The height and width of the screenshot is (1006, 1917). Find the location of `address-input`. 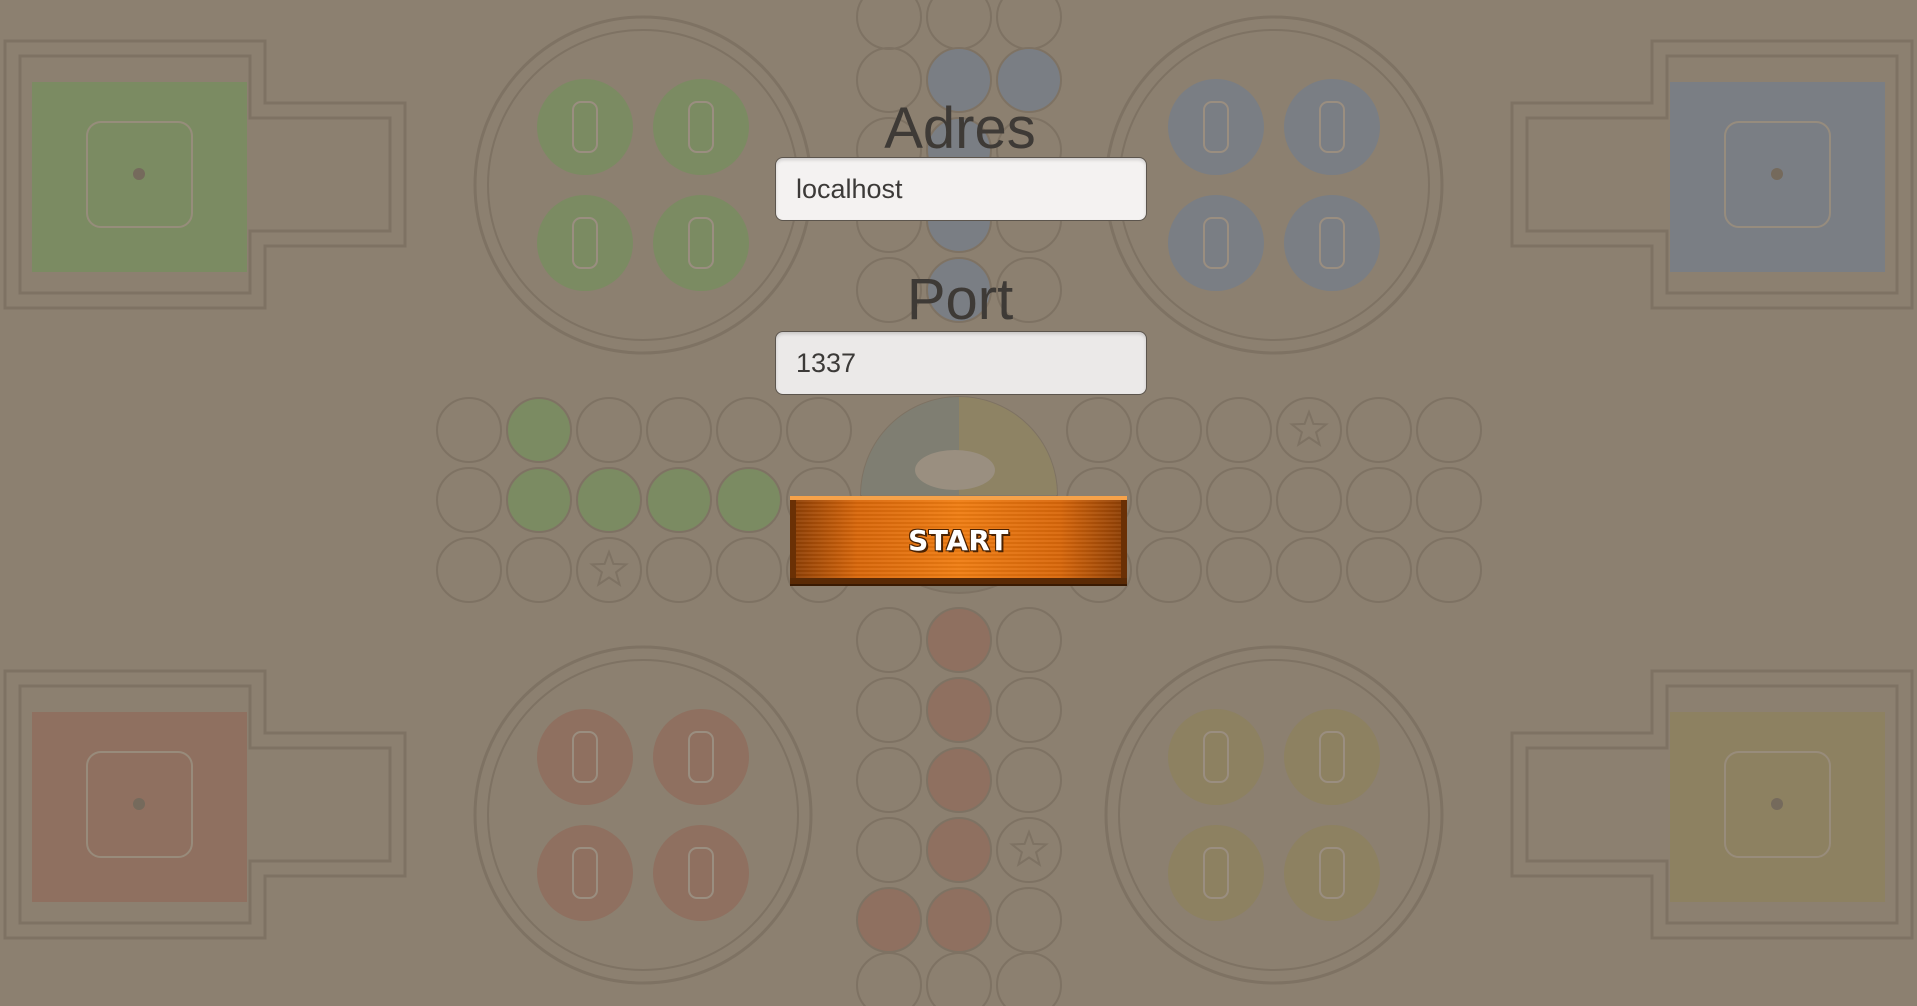

address-input is located at coordinates (961, 189).